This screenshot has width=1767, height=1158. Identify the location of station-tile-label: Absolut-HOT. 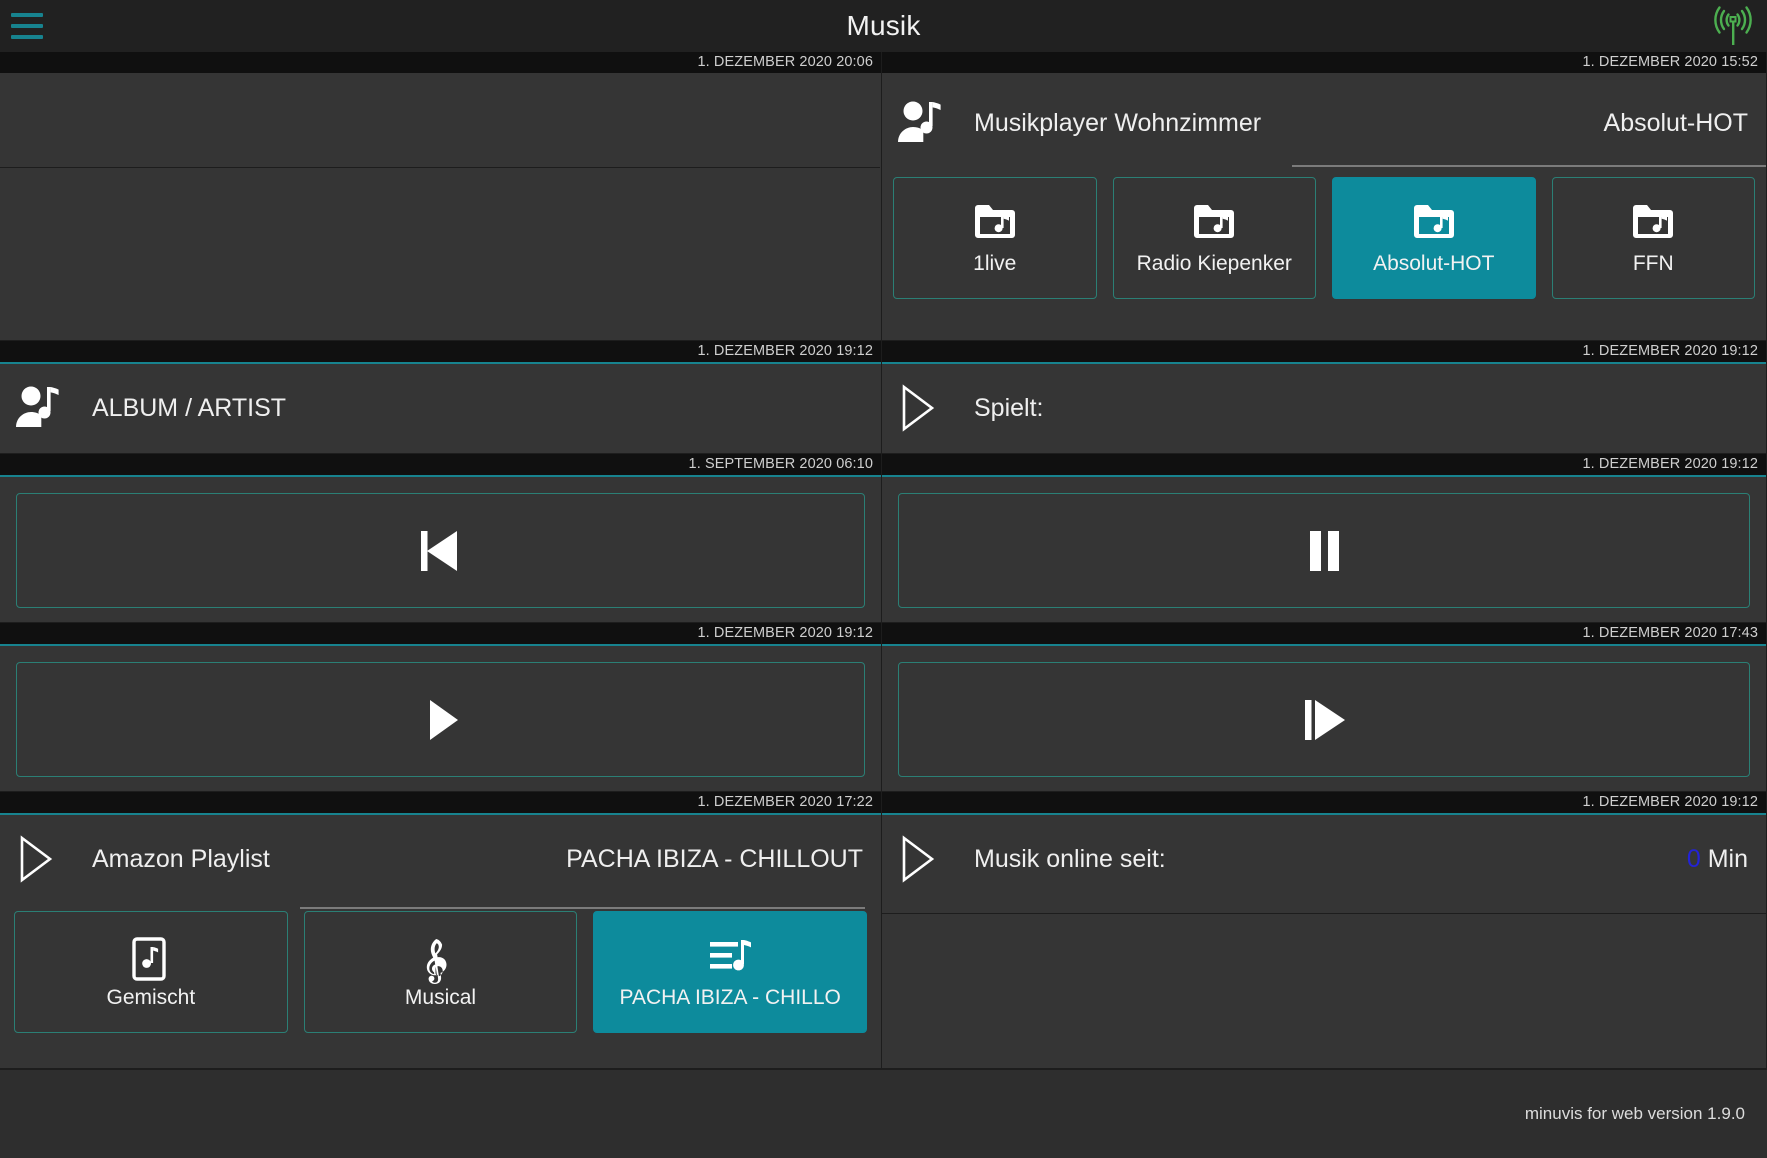
(1434, 263).